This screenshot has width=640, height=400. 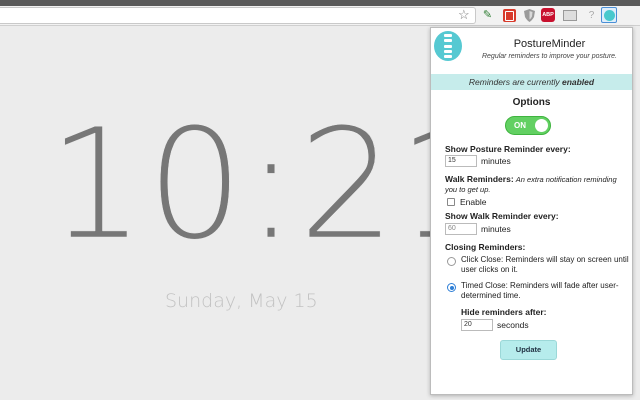 What do you see at coordinates (487, 15) in the screenshot?
I see `pen-extension-icon: ✎` at bounding box center [487, 15].